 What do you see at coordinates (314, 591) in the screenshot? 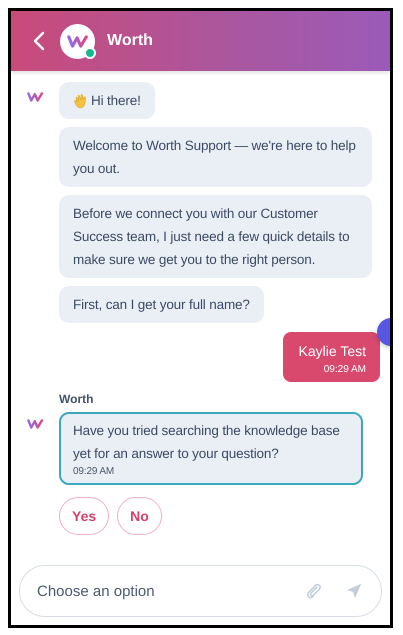
I see `paperclip-icon` at bounding box center [314, 591].